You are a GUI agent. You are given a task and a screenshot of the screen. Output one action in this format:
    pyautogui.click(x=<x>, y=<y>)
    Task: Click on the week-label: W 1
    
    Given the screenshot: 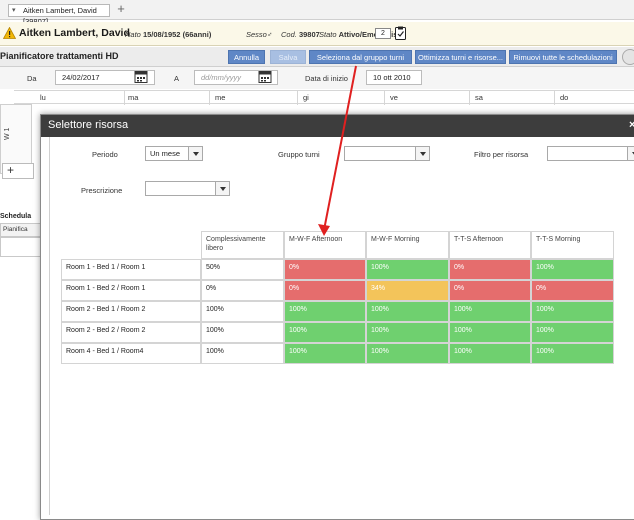 What is the action you would take?
    pyautogui.click(x=7, y=133)
    